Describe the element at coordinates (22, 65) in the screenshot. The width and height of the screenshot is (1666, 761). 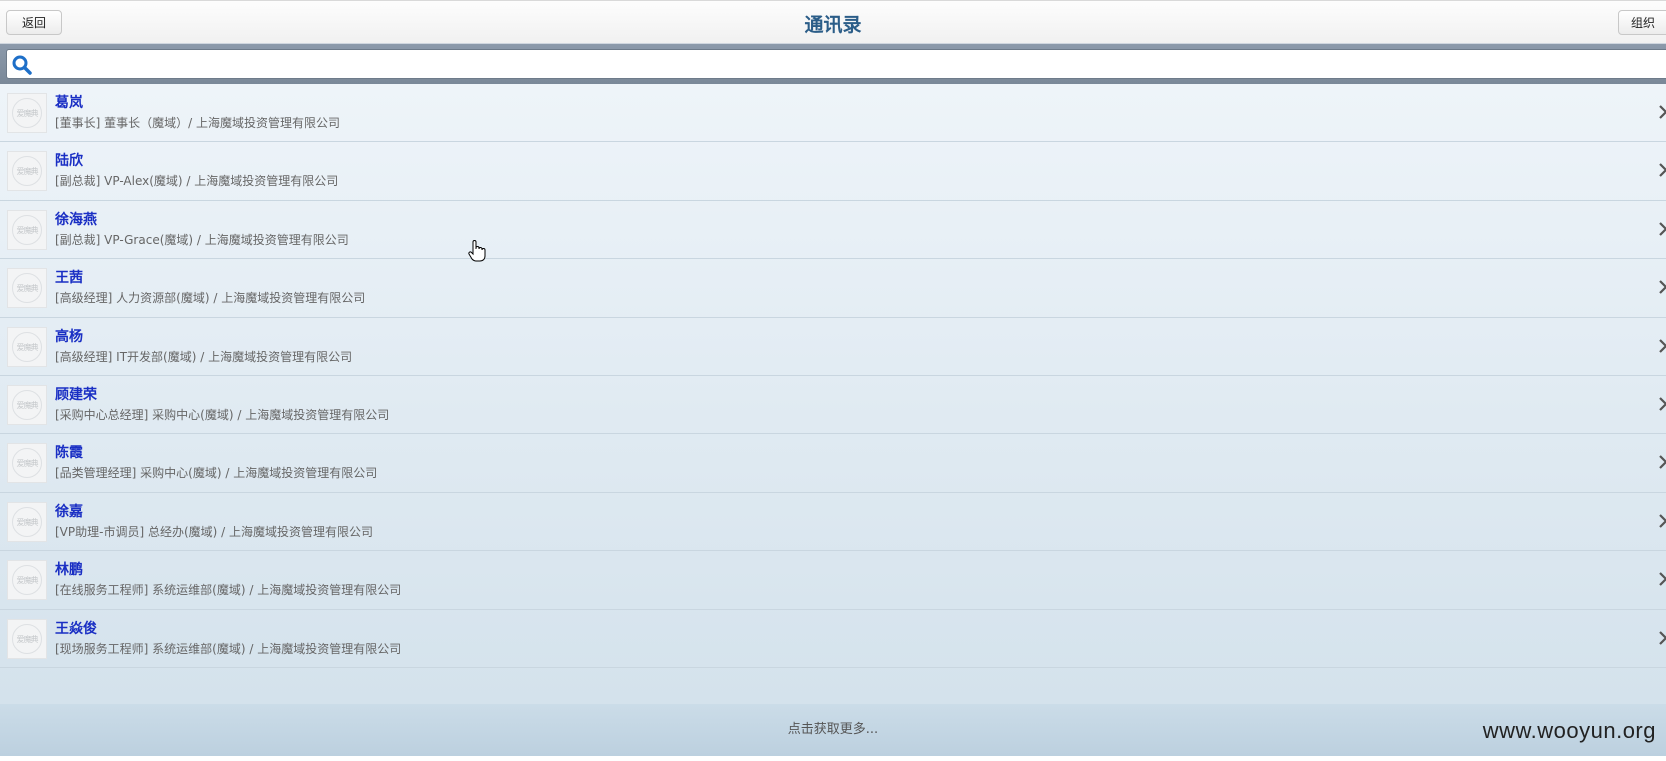
I see `search-icon` at that location.